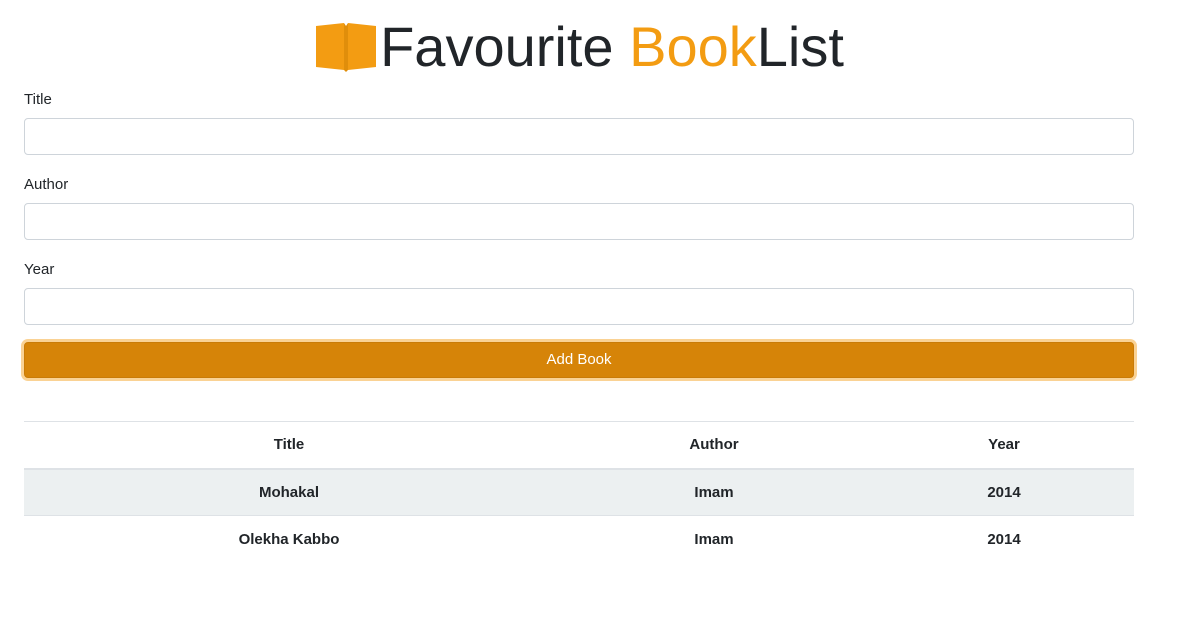 The image size is (1189, 636). I want to click on year-input, so click(579, 306).